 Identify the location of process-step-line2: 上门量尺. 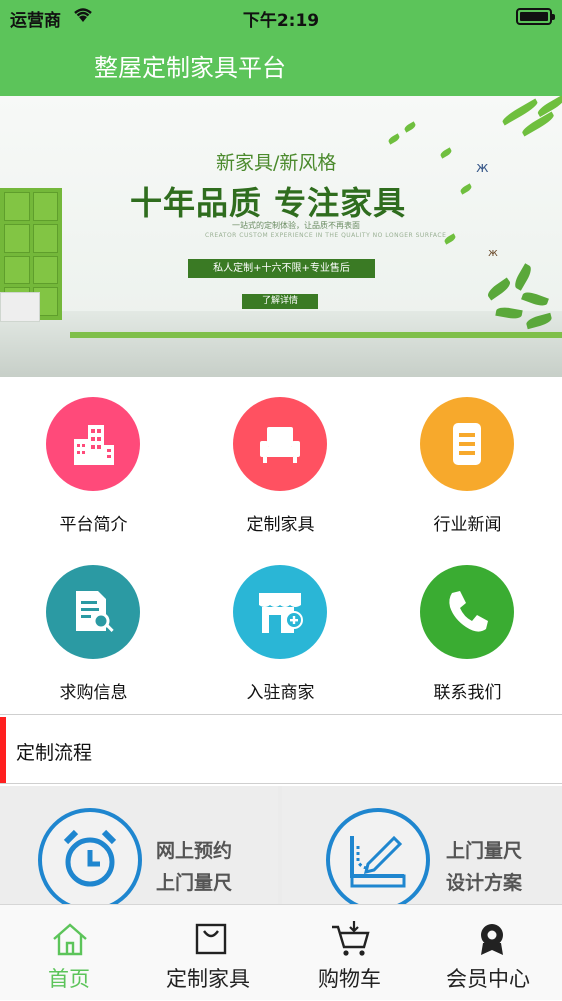
(194, 883).